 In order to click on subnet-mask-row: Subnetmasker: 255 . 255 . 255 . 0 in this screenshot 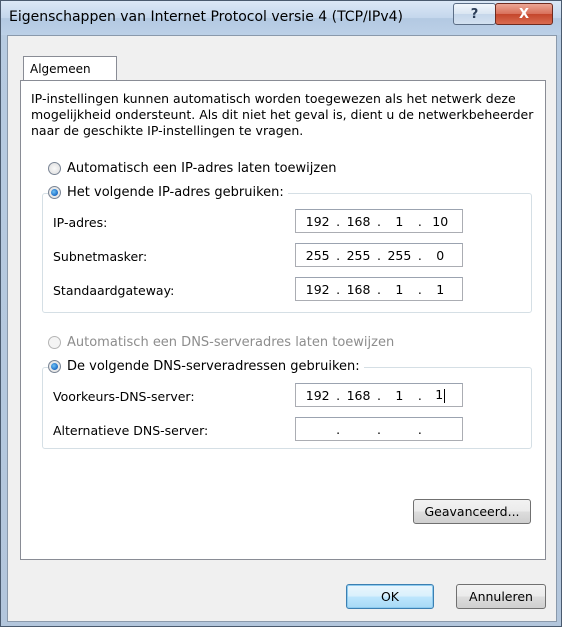, I will do `click(287, 256)`.